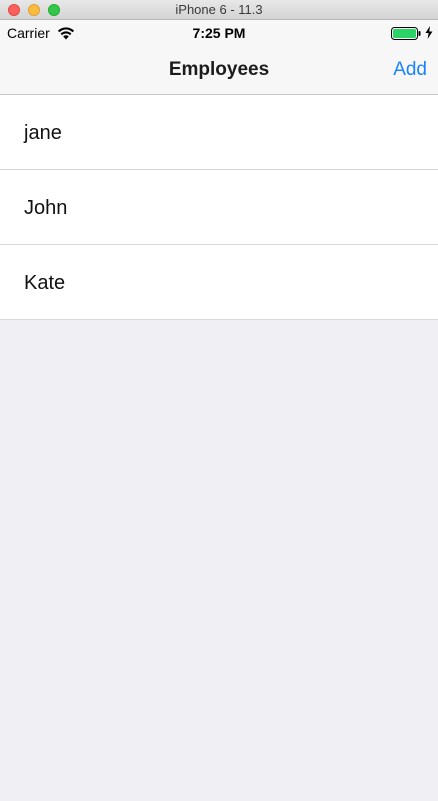 Image resolution: width=438 pixels, height=801 pixels. I want to click on battery-icon, so click(406, 33).